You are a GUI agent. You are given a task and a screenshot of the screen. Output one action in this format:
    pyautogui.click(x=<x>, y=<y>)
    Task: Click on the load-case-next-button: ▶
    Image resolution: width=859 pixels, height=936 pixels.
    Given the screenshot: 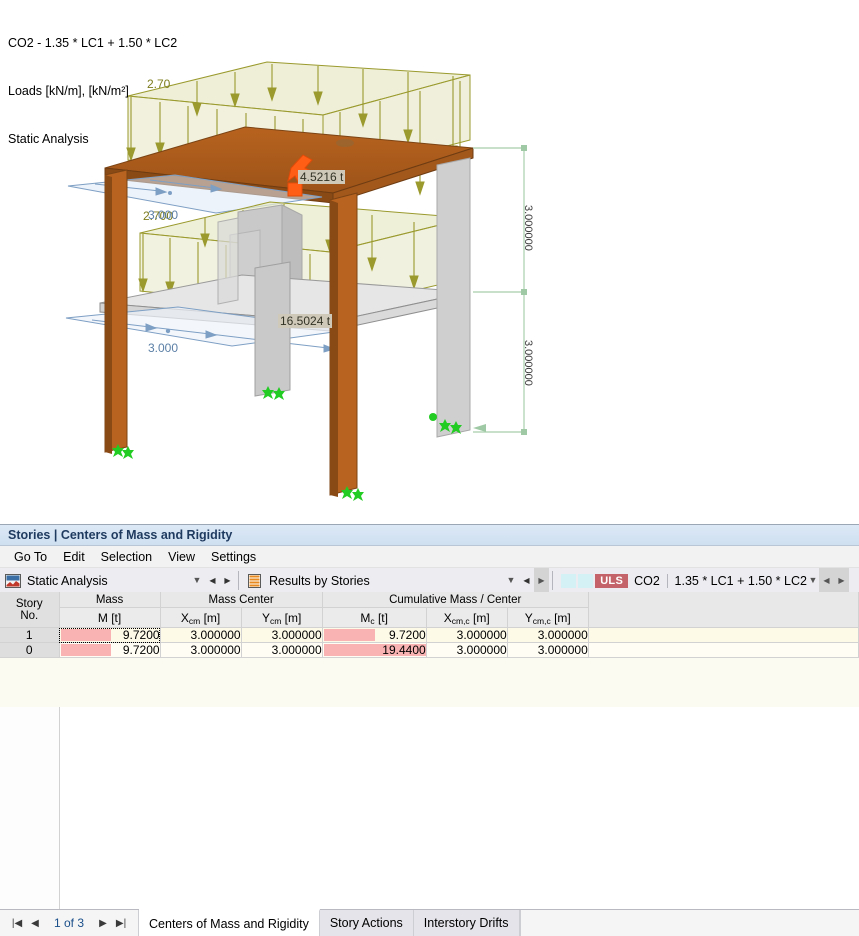 What is the action you would take?
    pyautogui.click(x=841, y=580)
    